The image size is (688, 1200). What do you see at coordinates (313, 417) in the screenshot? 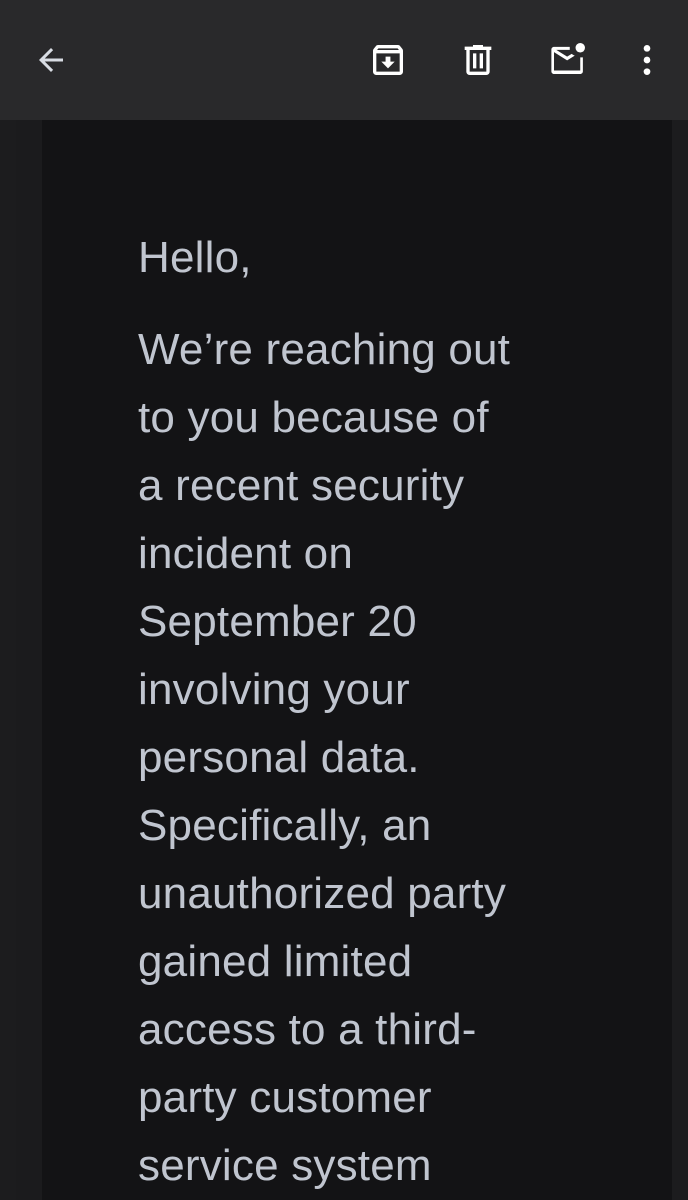
I see `paragraph-line: to you because of` at bounding box center [313, 417].